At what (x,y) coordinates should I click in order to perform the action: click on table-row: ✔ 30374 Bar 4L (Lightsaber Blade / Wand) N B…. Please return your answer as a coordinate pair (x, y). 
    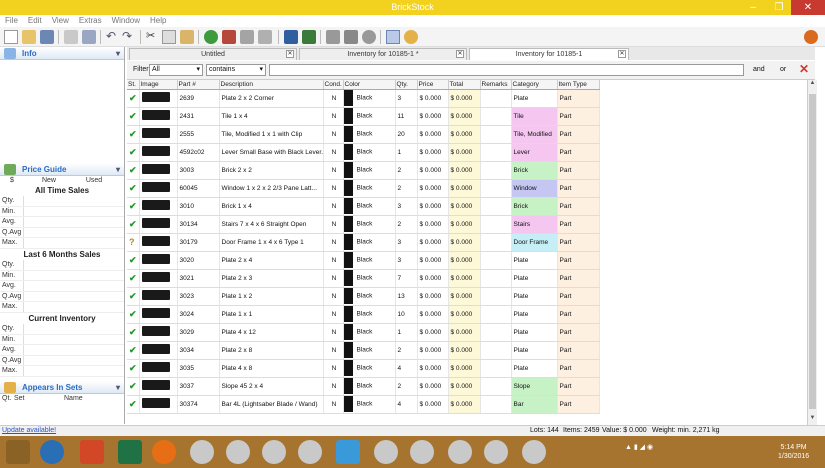
    Looking at the image, I should click on (363, 404).